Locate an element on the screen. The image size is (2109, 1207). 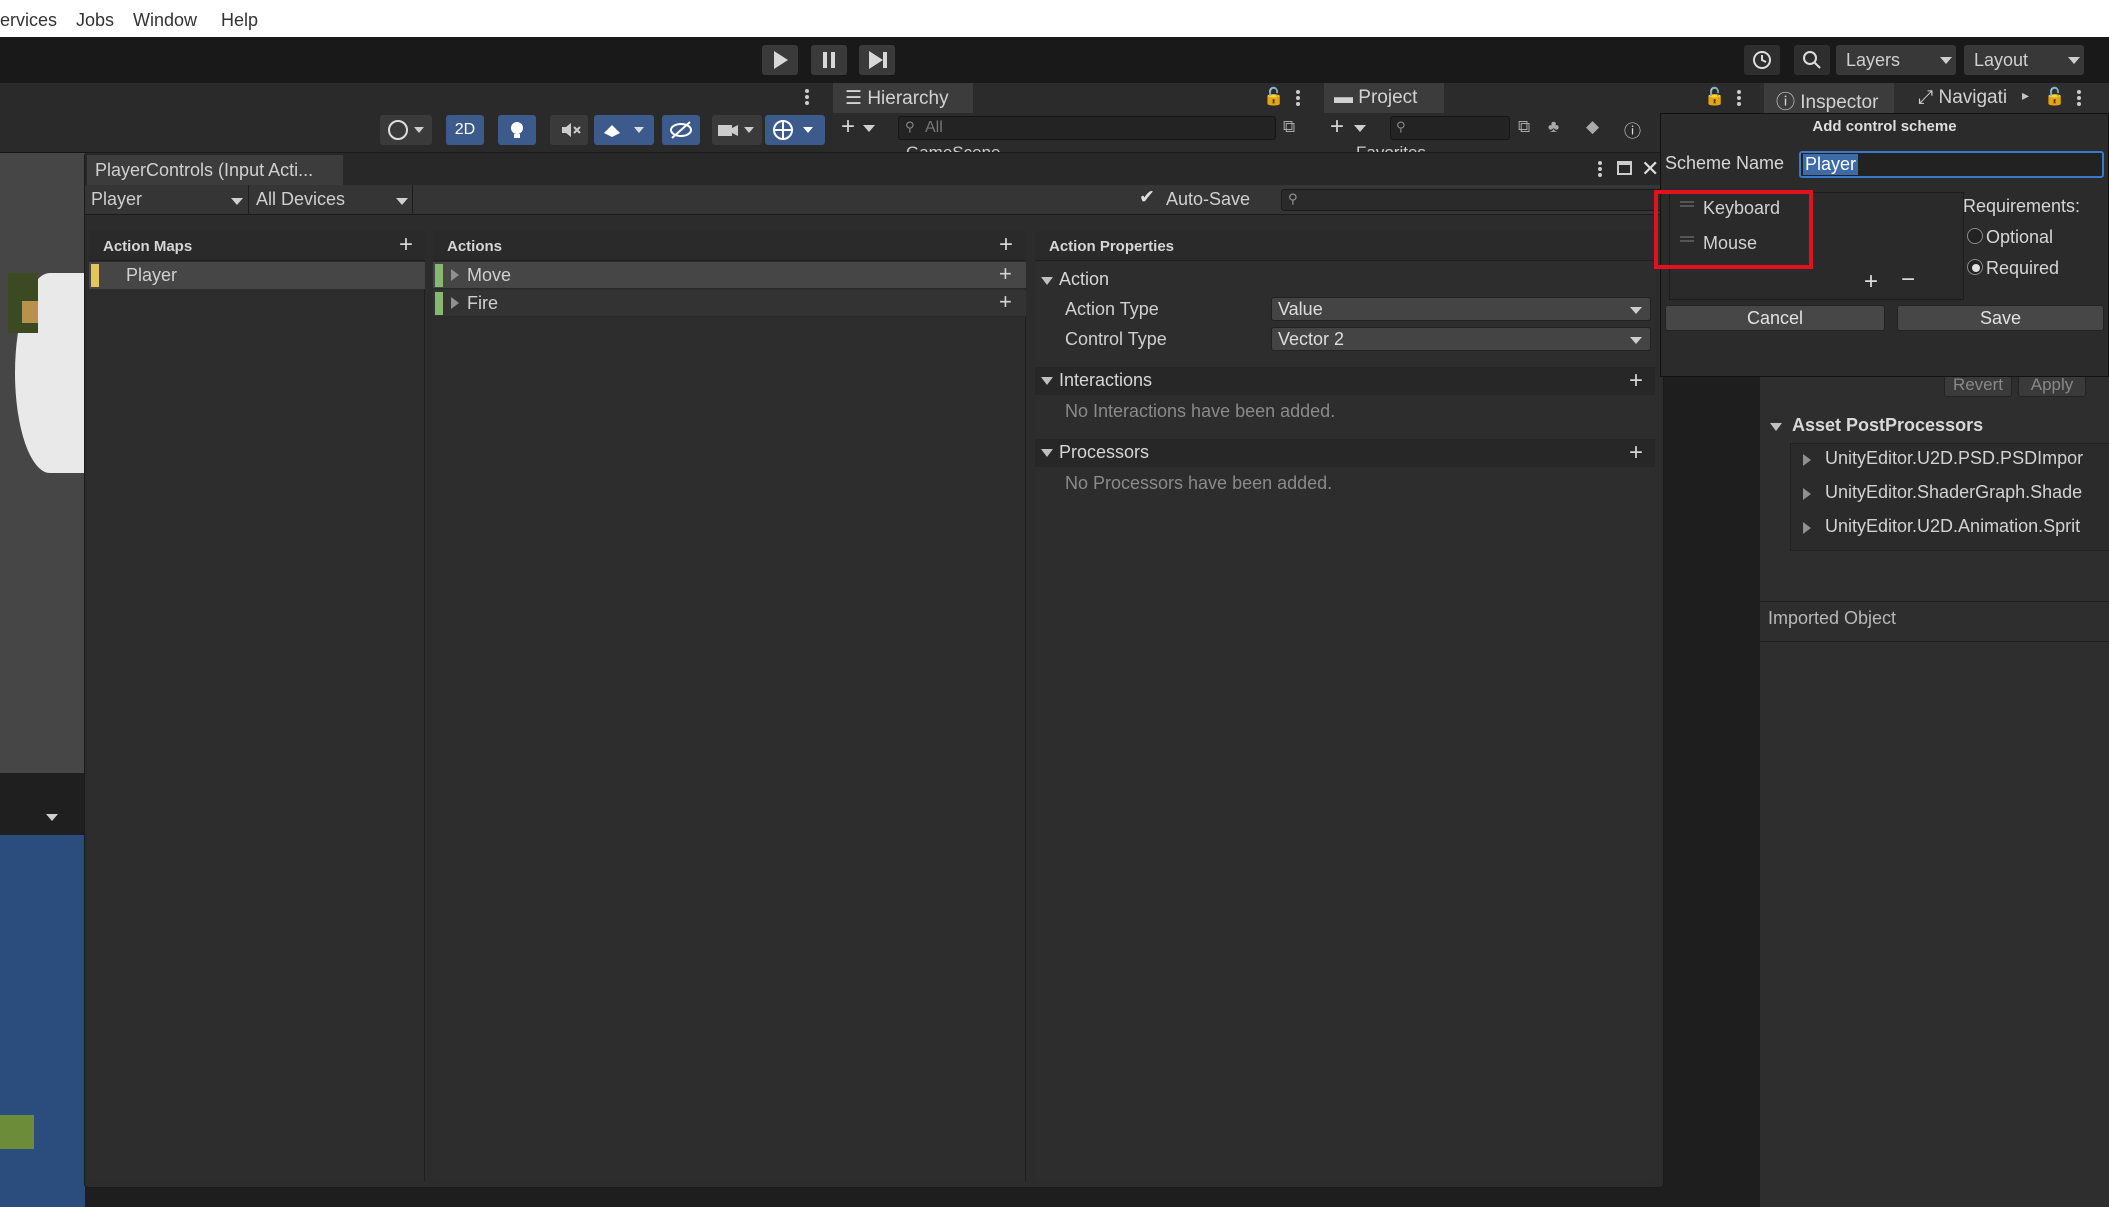
tab-hierarchy: ☰ Hierarchy is located at coordinates (903, 98).